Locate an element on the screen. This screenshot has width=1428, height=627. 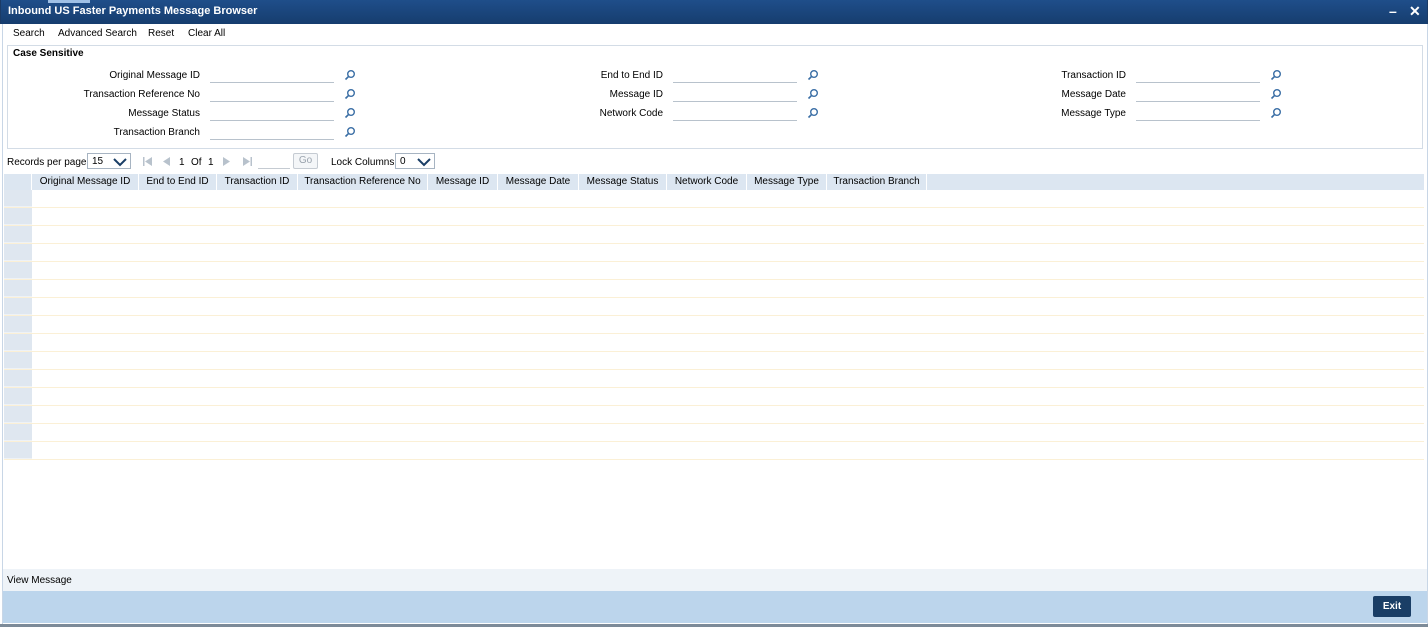
network-code-label: Network Code is located at coordinates (631, 113).